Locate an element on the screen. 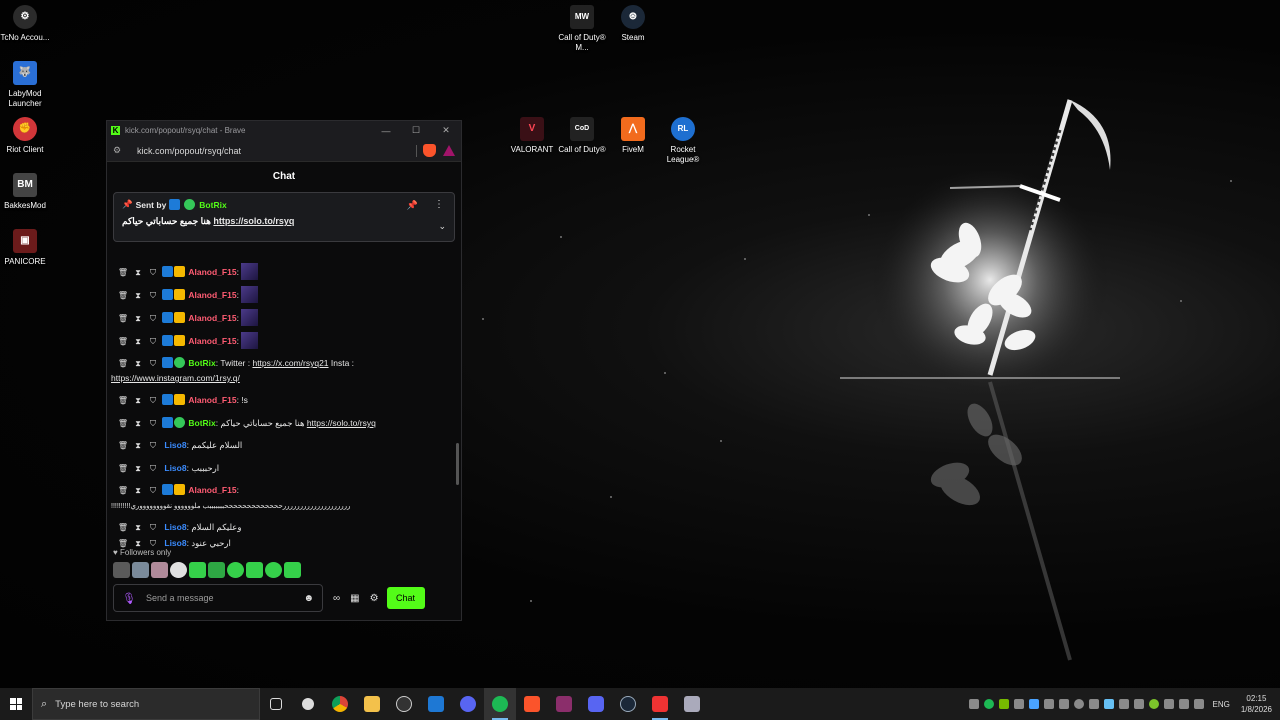  task-view-button is located at coordinates (276, 704).